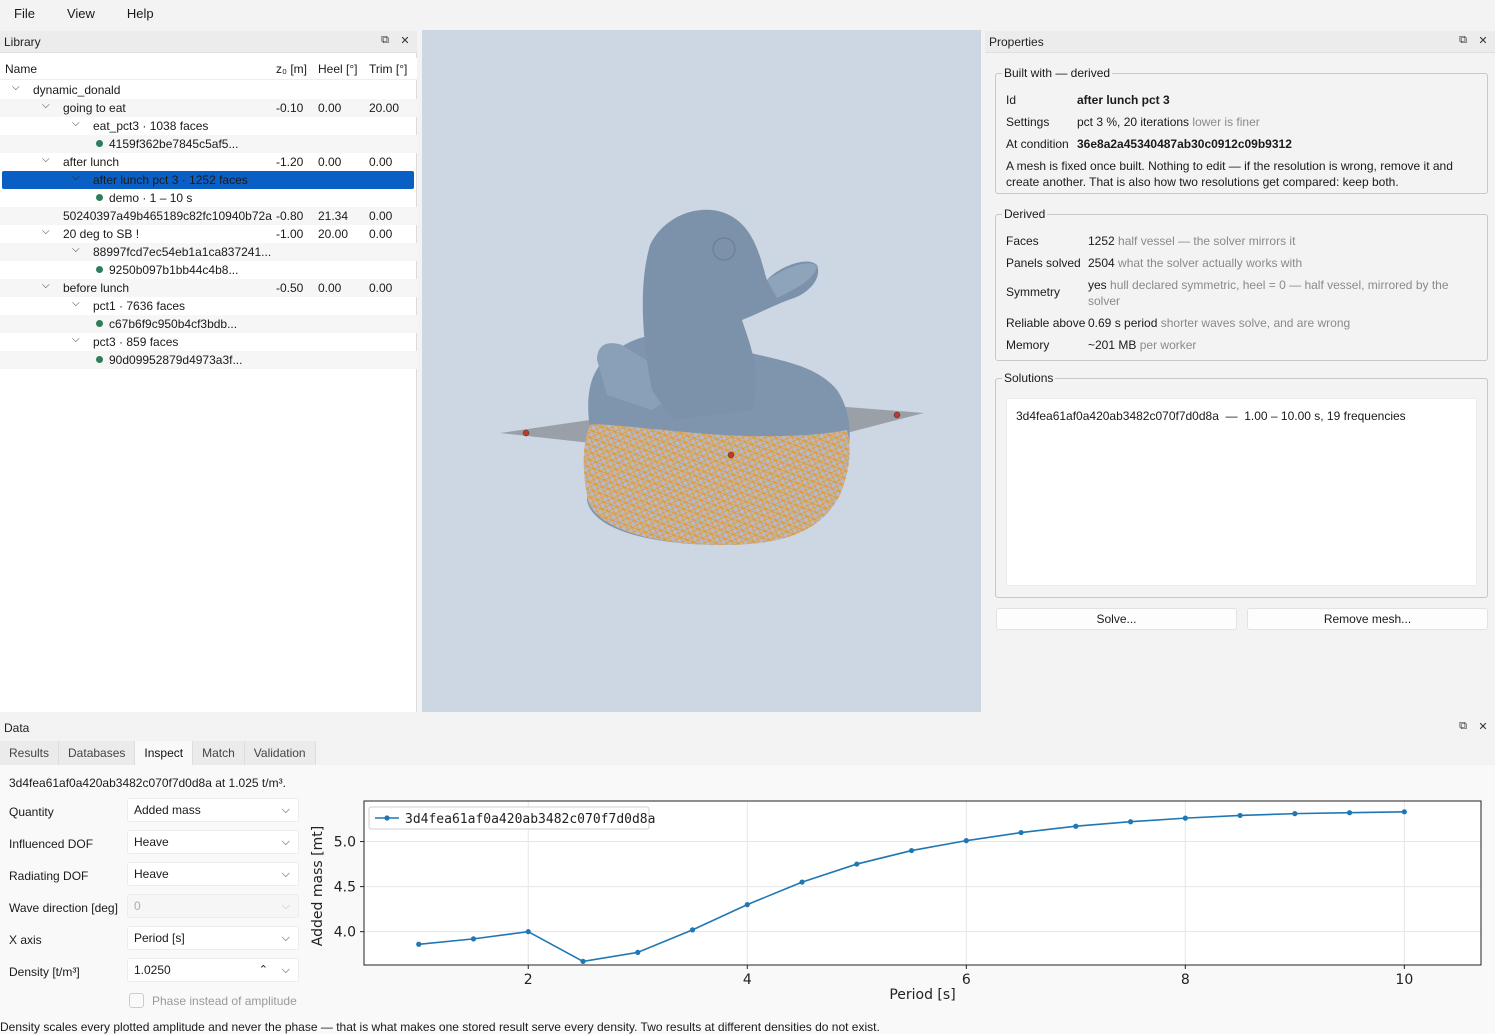  I want to click on tree-cell-z0: -0.80, so click(290, 216).